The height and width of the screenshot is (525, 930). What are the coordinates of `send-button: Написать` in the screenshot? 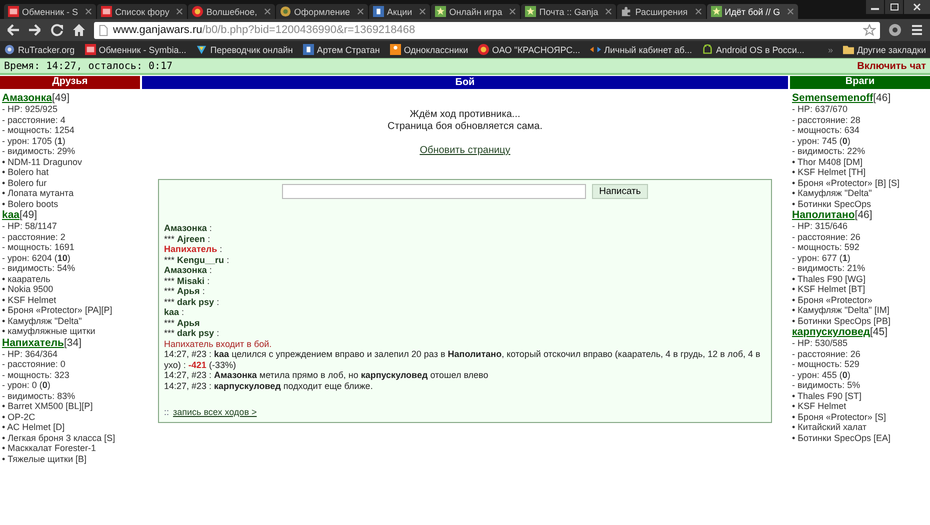 It's located at (620, 191).